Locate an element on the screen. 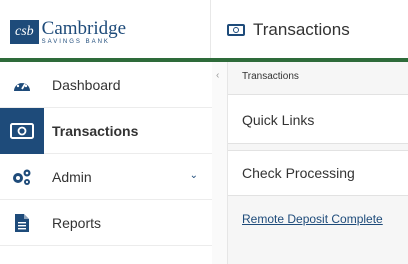  logo-name: Cambridge is located at coordinates (84, 28).